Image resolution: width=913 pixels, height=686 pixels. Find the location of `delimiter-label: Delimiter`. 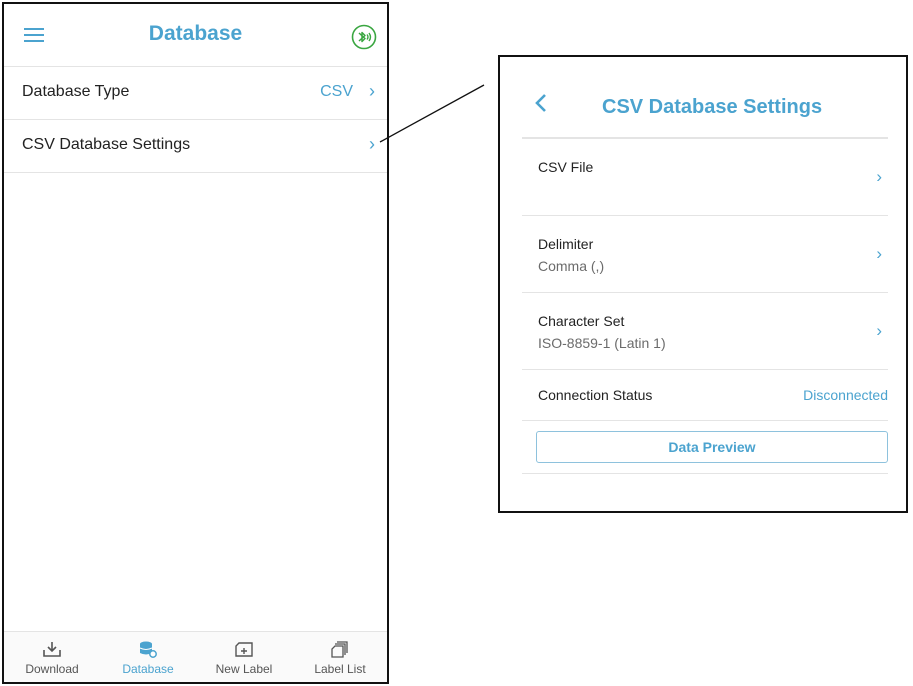

delimiter-label: Delimiter is located at coordinates (566, 244).